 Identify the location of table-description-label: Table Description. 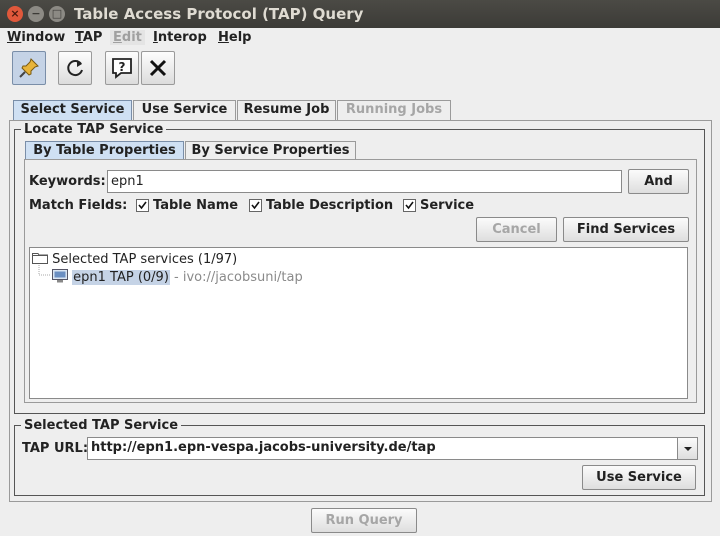
(330, 205).